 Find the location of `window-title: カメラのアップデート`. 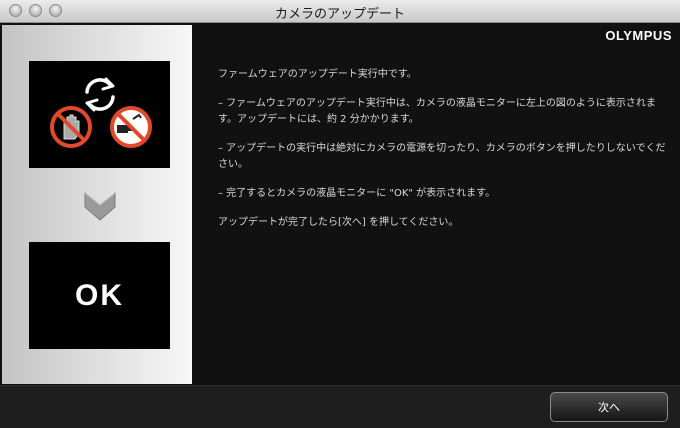

window-title: カメラのアップデート is located at coordinates (339, 14).